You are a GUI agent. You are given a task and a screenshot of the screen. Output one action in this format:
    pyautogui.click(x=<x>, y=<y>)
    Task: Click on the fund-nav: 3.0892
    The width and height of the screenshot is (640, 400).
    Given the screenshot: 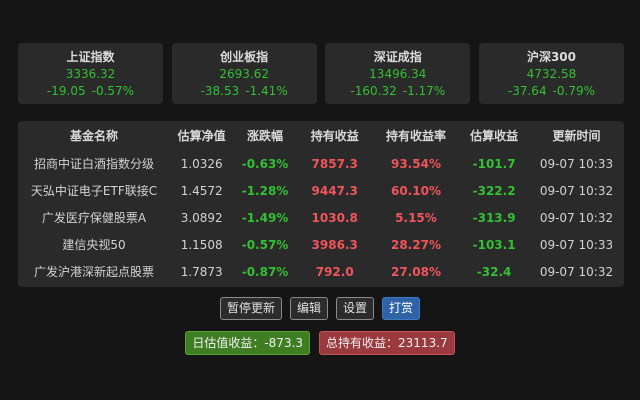 What is the action you would take?
    pyautogui.click(x=201, y=217)
    